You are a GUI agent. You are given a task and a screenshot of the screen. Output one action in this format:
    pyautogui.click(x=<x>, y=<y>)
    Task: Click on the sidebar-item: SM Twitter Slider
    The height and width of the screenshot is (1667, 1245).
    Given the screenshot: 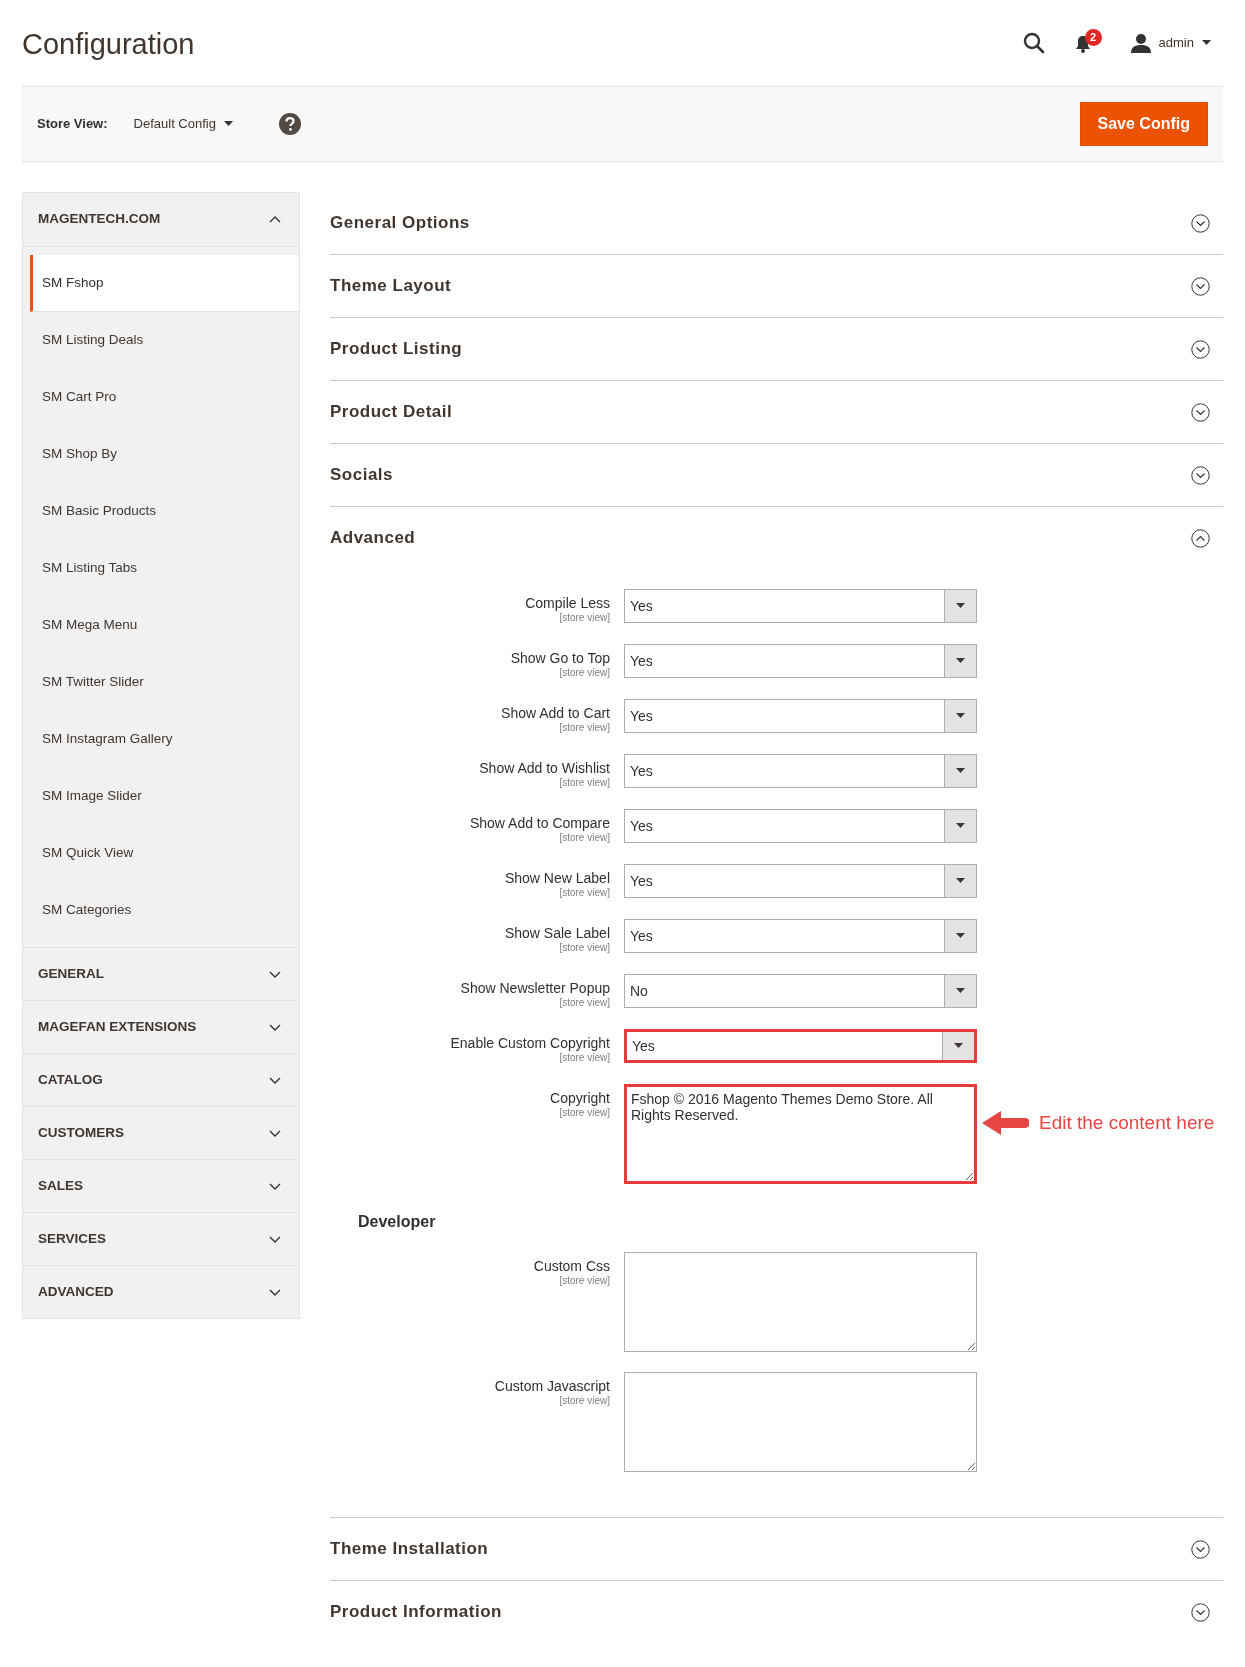 What is the action you would take?
    pyautogui.click(x=161, y=682)
    